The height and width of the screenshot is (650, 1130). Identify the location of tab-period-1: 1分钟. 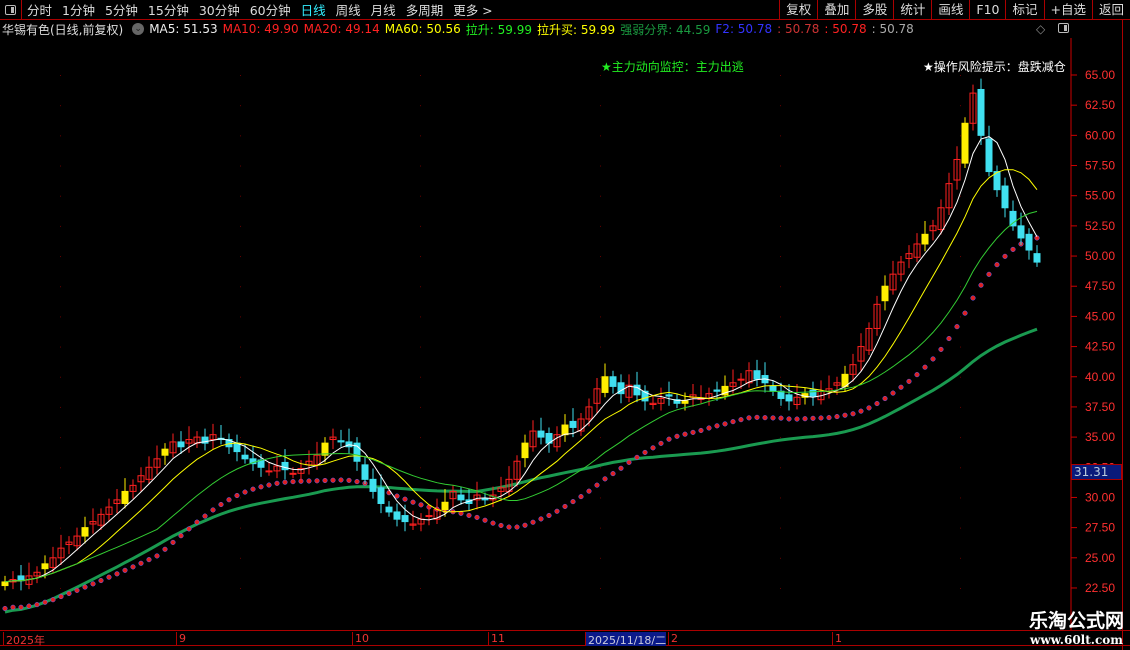
(78, 10).